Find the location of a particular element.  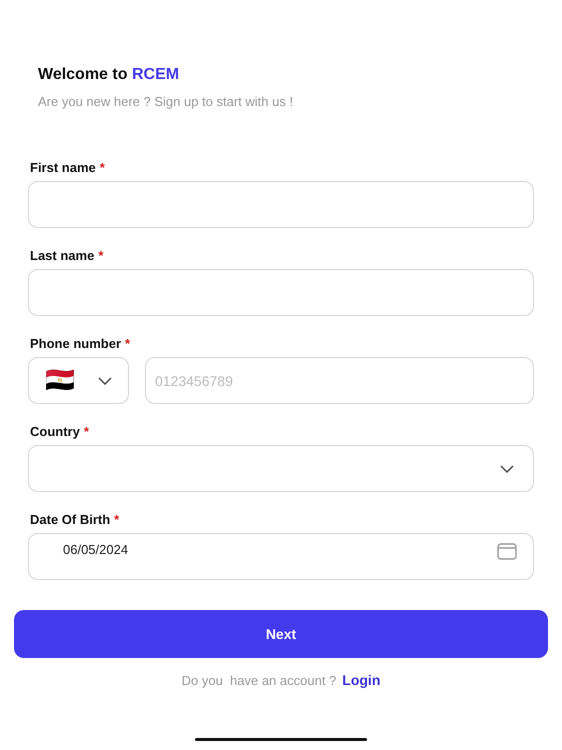

field-label: First name is located at coordinates (63, 167).